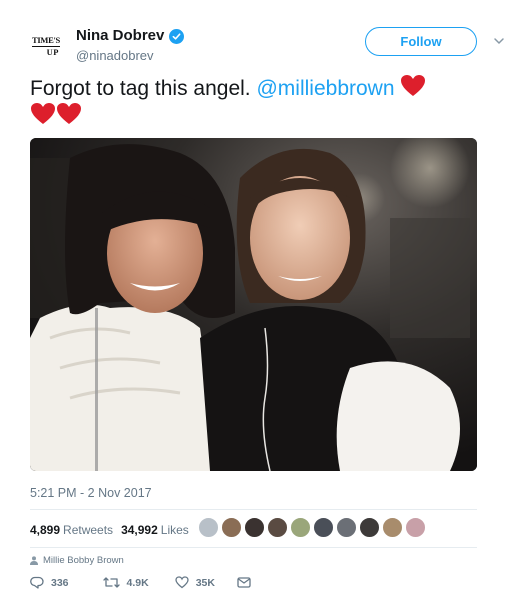  I want to click on heart-outline-icon, so click(182, 582).